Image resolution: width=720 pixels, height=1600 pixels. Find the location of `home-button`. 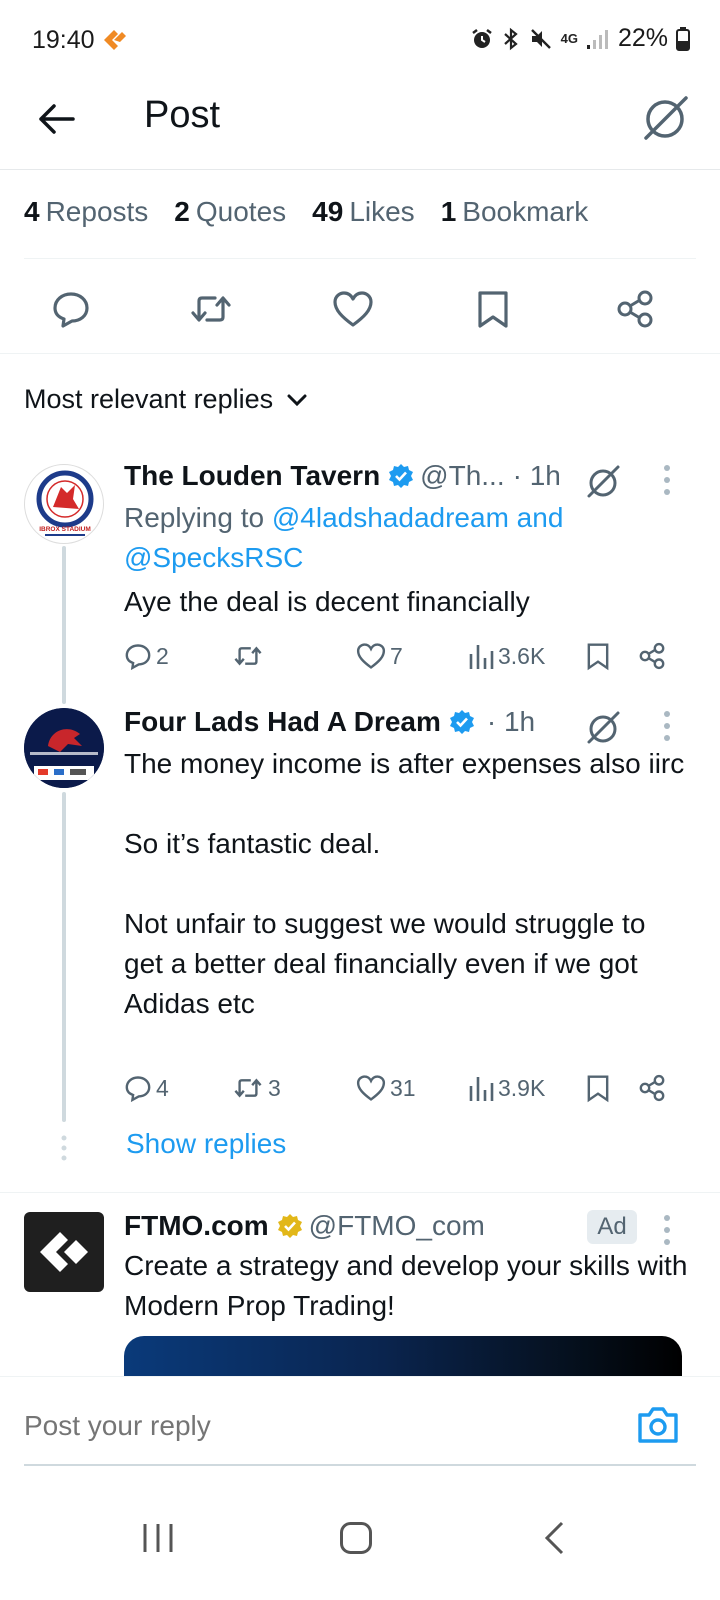

home-button is located at coordinates (356, 1538).